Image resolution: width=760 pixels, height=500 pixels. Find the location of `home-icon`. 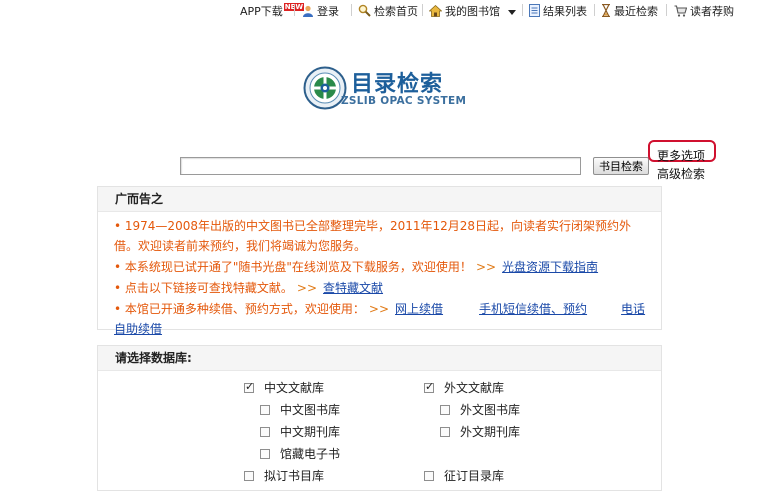

home-icon is located at coordinates (435, 12).